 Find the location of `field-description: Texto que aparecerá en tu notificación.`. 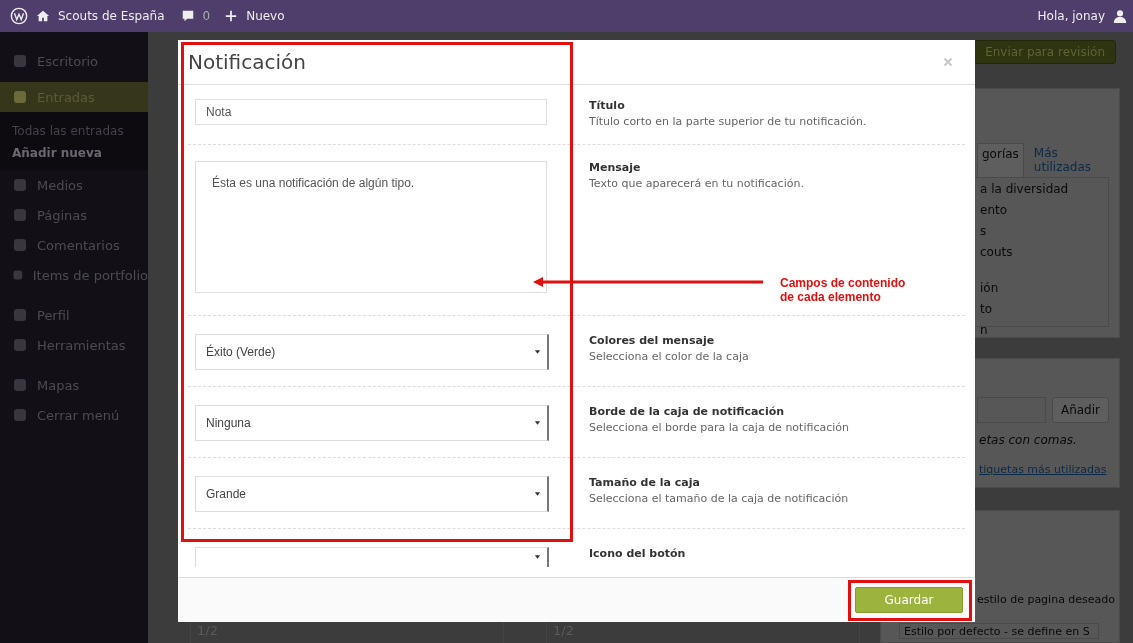

field-description: Texto que aparecerá en tu notificación. is located at coordinates (696, 183).